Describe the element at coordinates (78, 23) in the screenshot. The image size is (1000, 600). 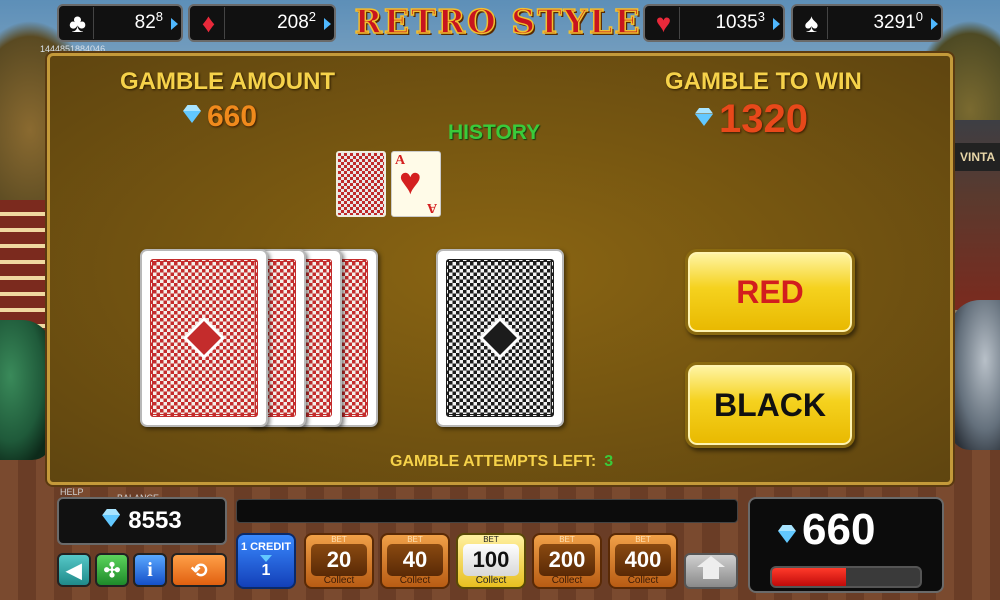
I see `club-icon: ♣` at that location.